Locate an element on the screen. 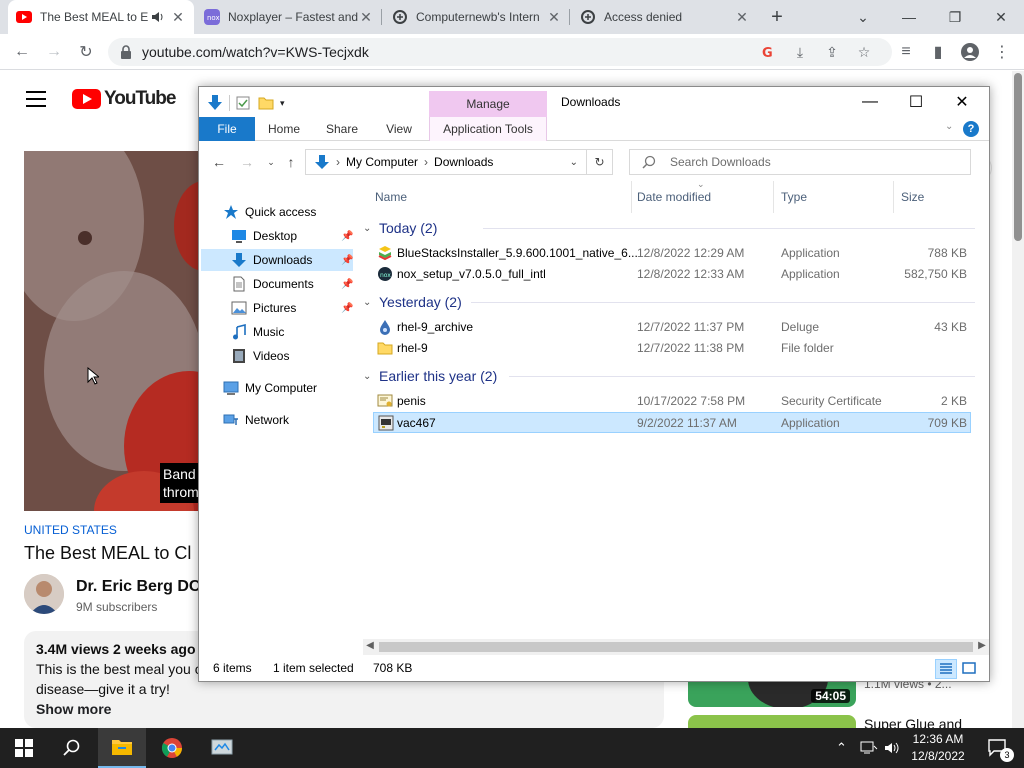 The width and height of the screenshot is (1024, 768). file-explorer-taskbar-icon is located at coordinates (122, 748).